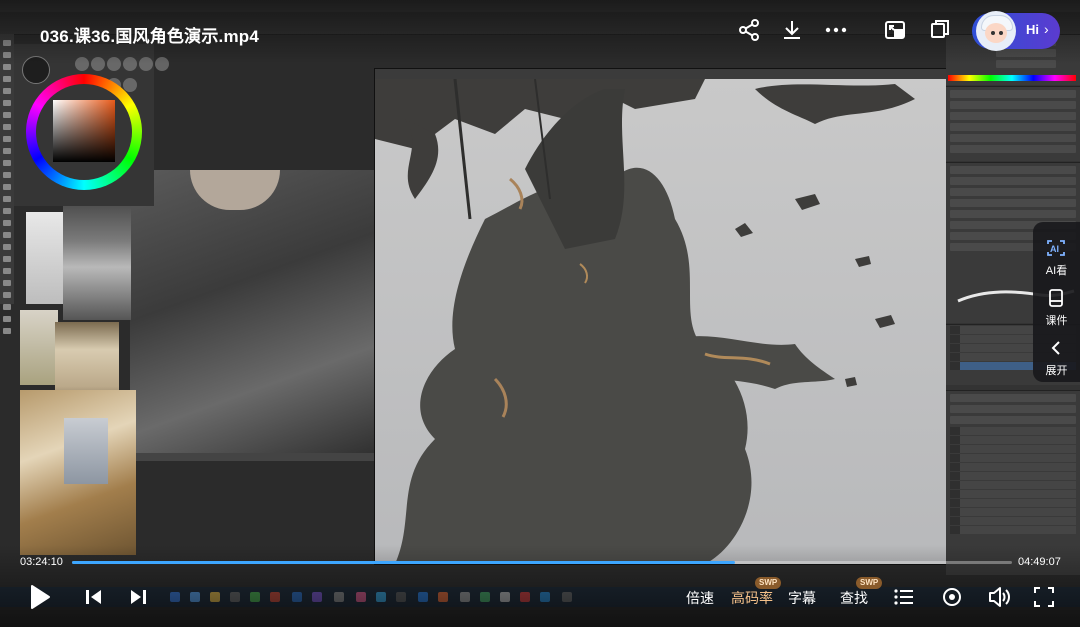 The height and width of the screenshot is (627, 1080). What do you see at coordinates (41, 562) in the screenshot?
I see `current-time: 03:24:10` at bounding box center [41, 562].